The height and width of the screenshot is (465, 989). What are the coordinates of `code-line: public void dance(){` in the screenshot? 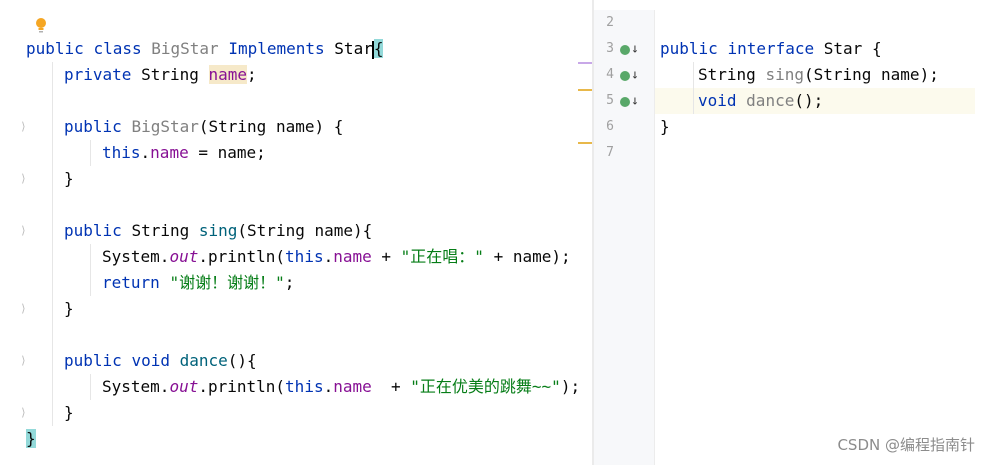 It's located at (160, 361).